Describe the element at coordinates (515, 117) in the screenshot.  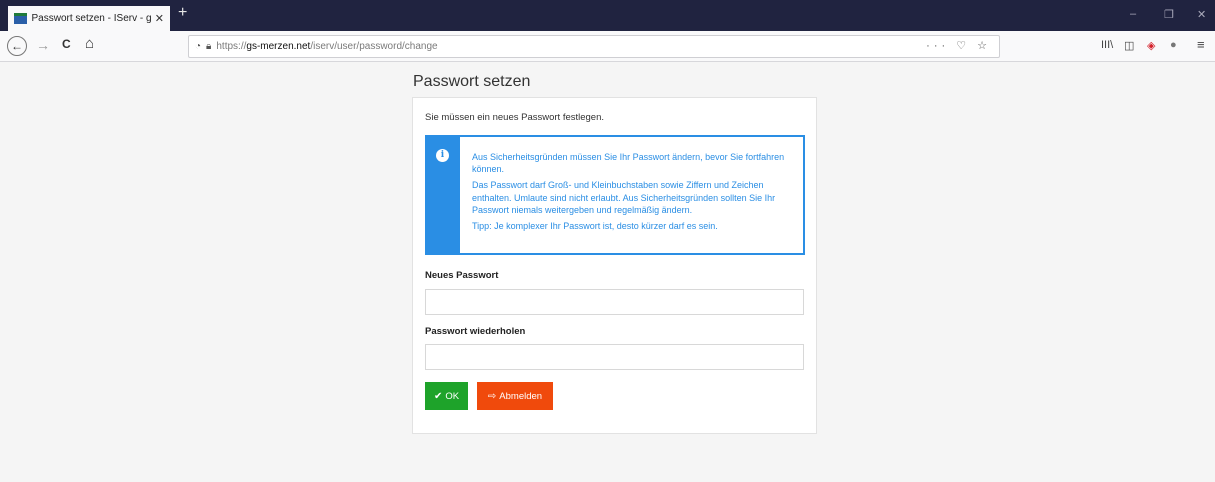
I see `intro-text: Sie müssen ein neues Passwort festlegen.` at that location.